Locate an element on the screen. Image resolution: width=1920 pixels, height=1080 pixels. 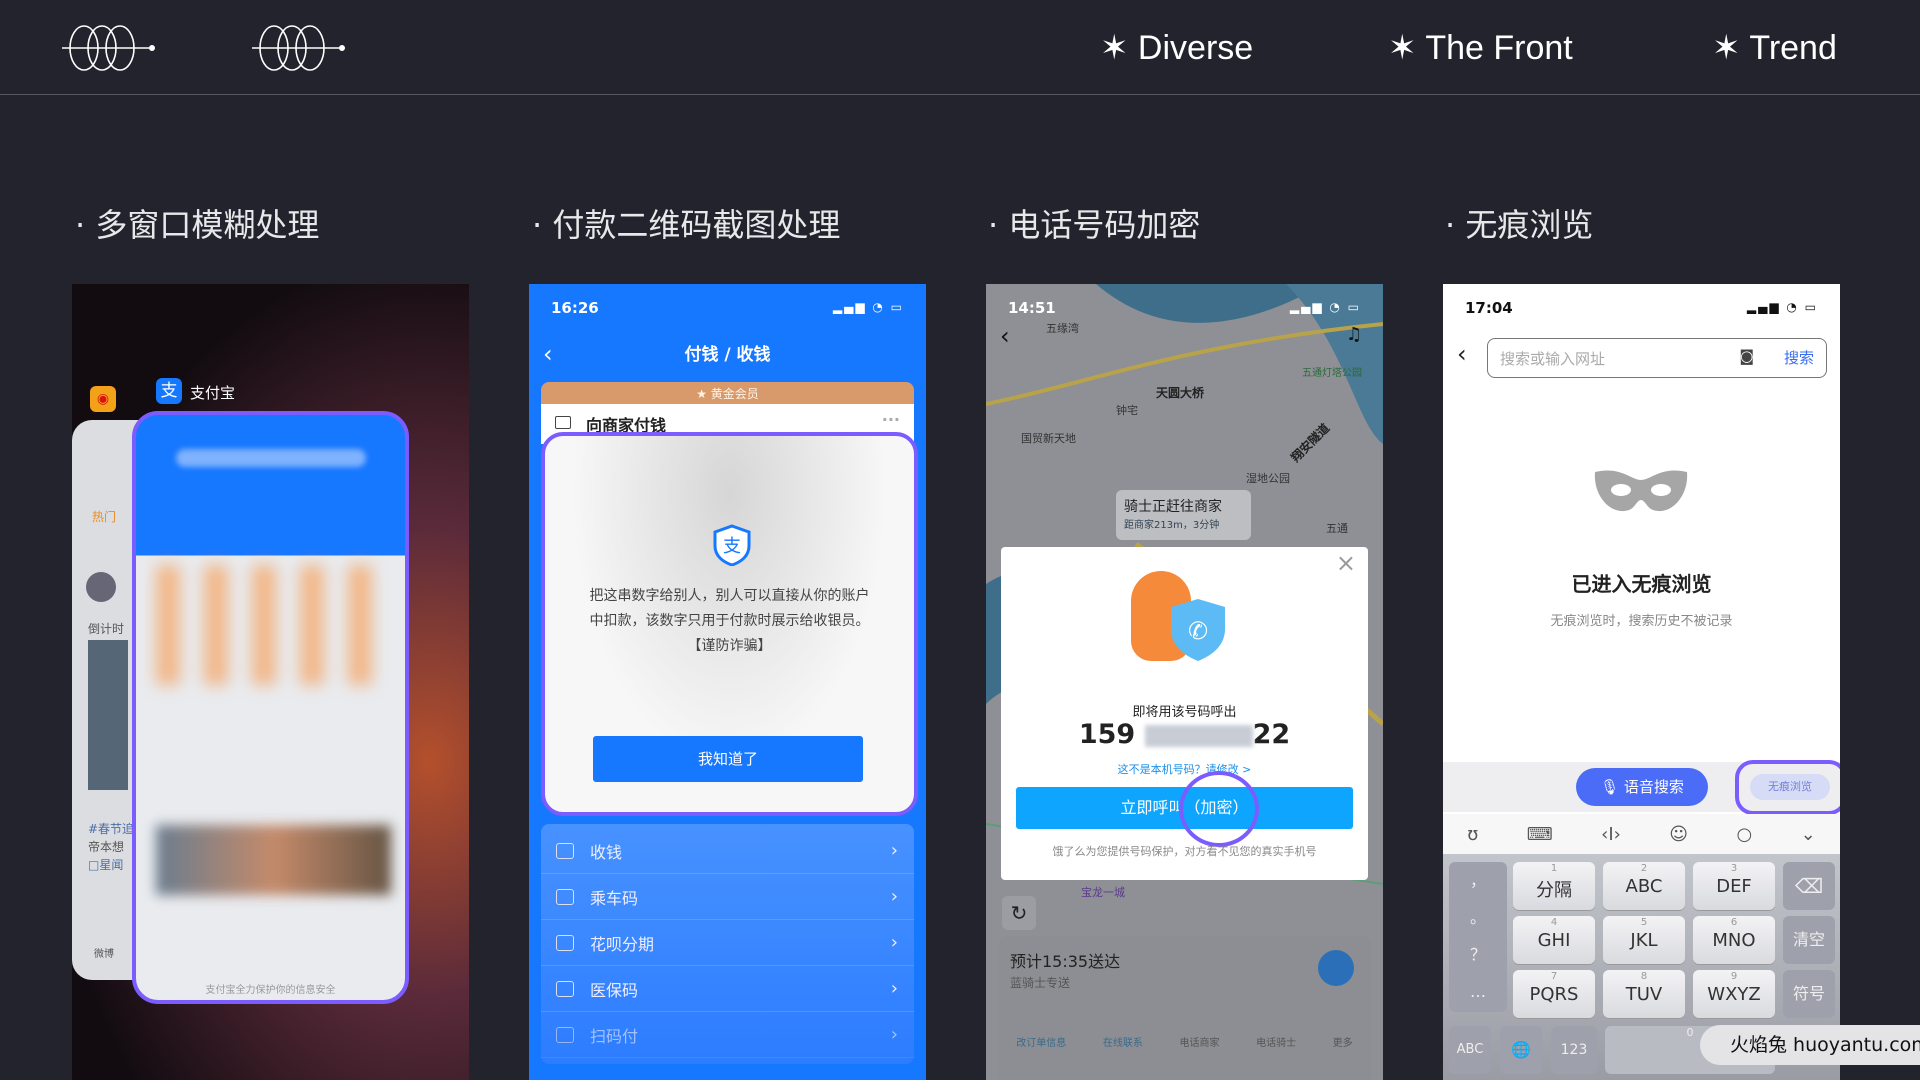
key-2: 2 ABC is located at coordinates (1644, 886).